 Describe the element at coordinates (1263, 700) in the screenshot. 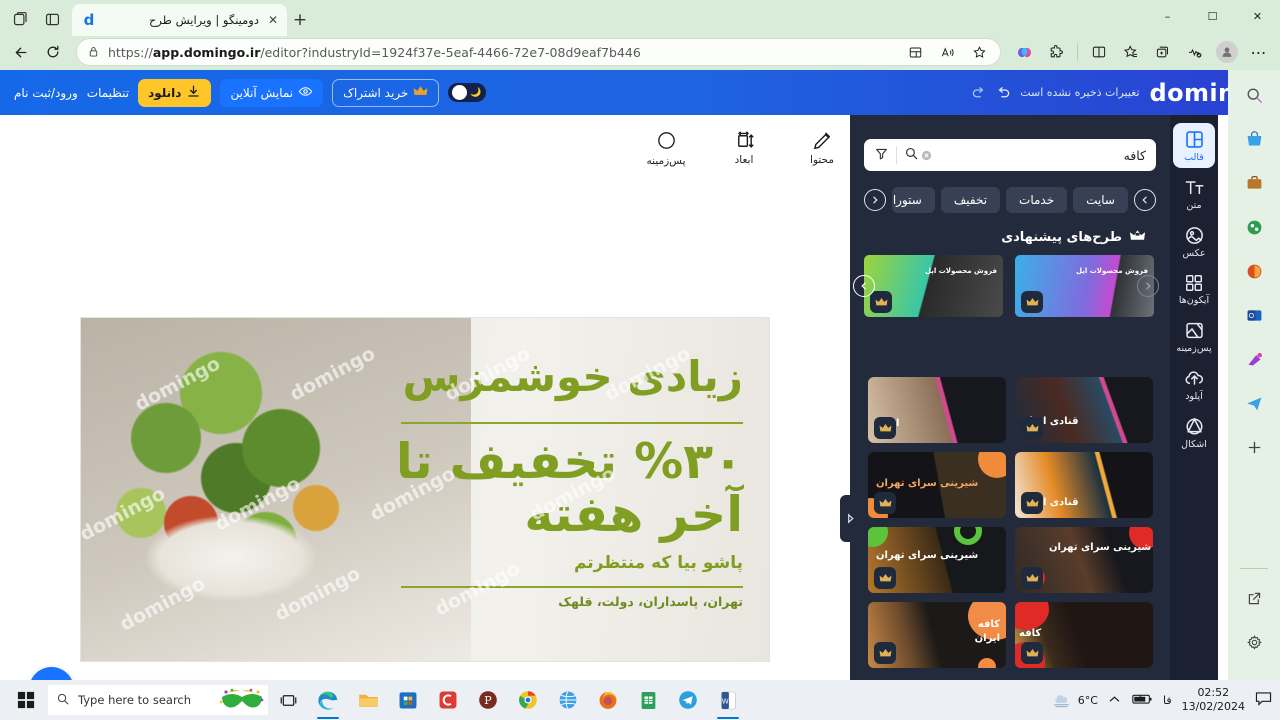

I see `notification-icon` at that location.